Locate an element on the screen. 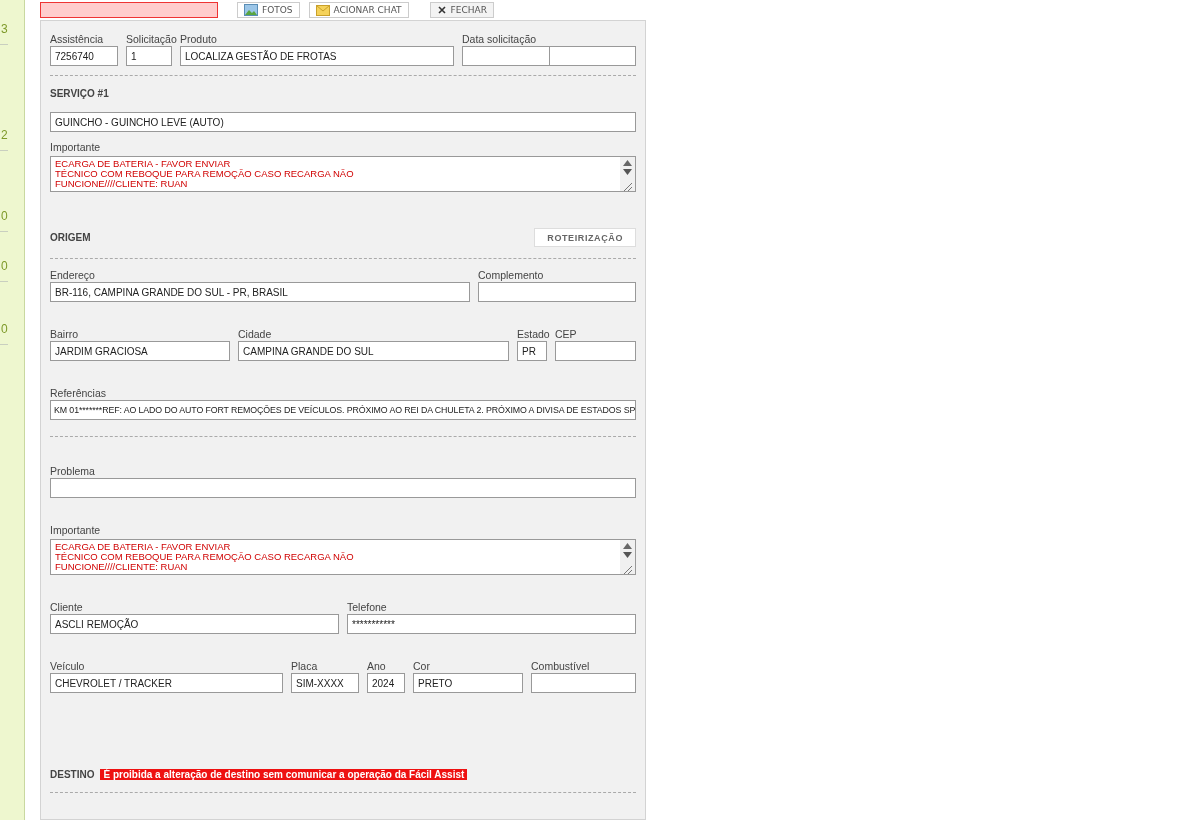  field-label: CEP is located at coordinates (566, 334).